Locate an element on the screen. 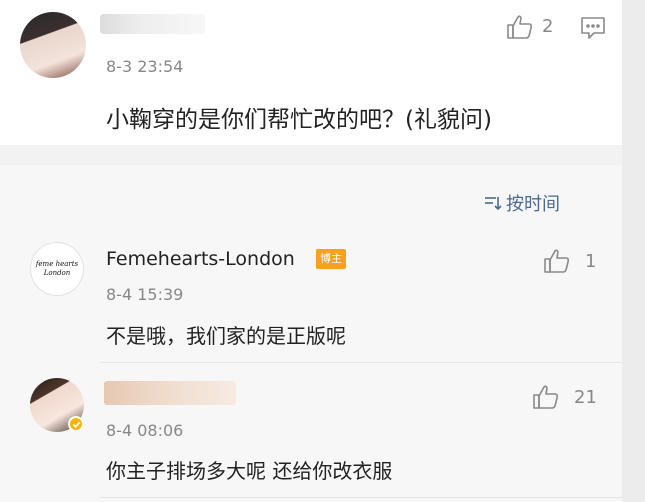 This screenshot has height=502, width=645. checkmark-icon is located at coordinates (76, 424).